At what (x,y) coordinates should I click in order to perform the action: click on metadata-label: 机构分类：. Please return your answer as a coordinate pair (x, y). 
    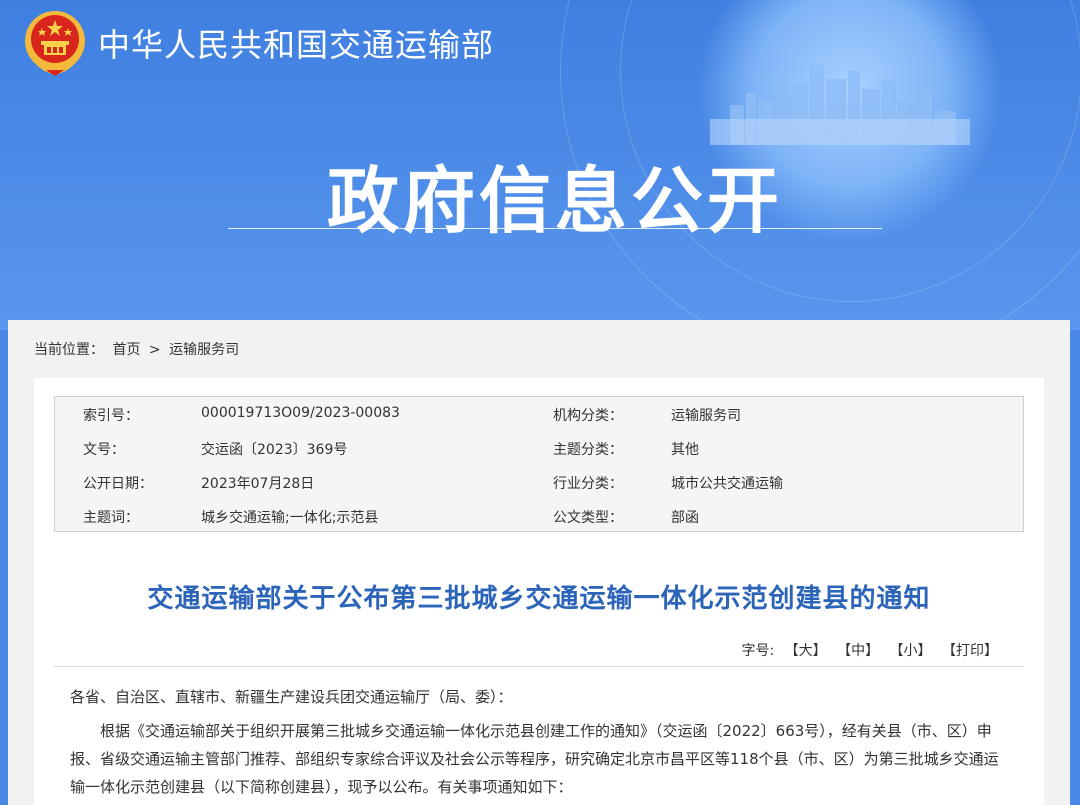
    Looking at the image, I should click on (588, 416).